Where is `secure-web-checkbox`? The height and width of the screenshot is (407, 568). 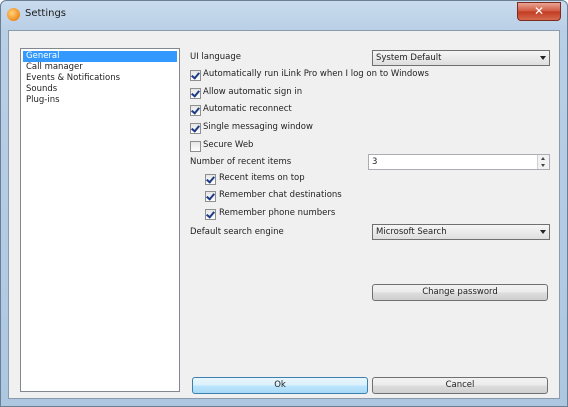
secure-web-checkbox is located at coordinates (195, 146).